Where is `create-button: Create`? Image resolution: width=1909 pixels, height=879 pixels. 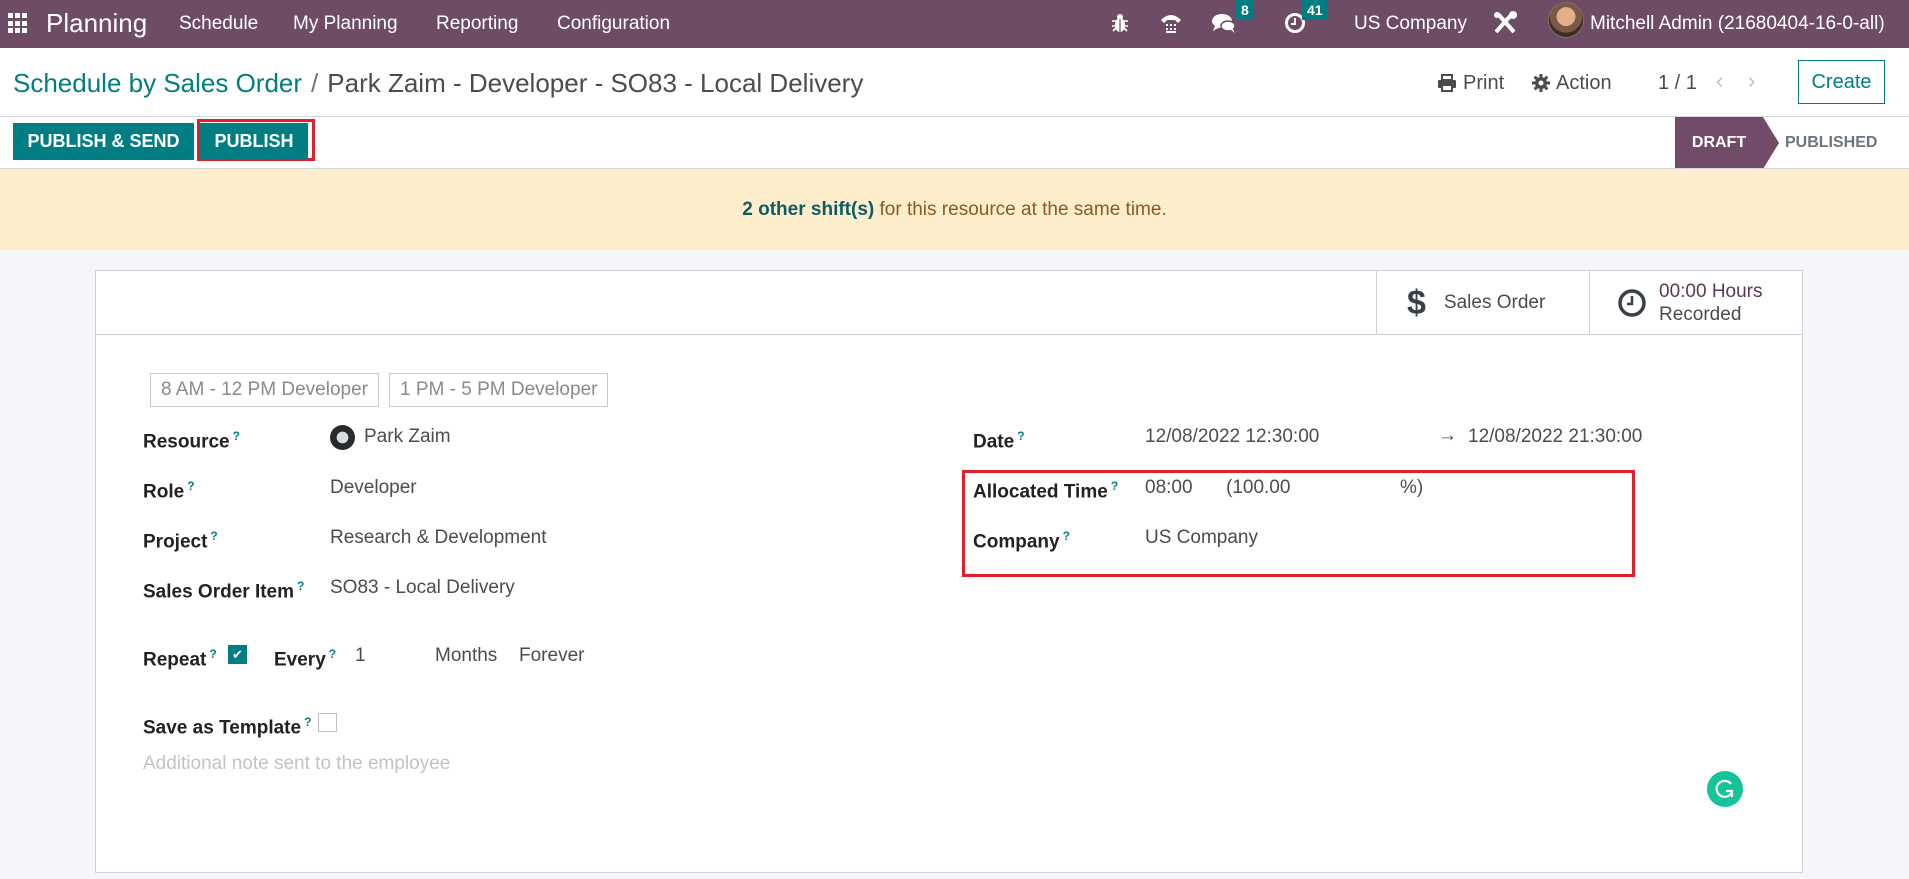
create-button: Create is located at coordinates (1841, 82).